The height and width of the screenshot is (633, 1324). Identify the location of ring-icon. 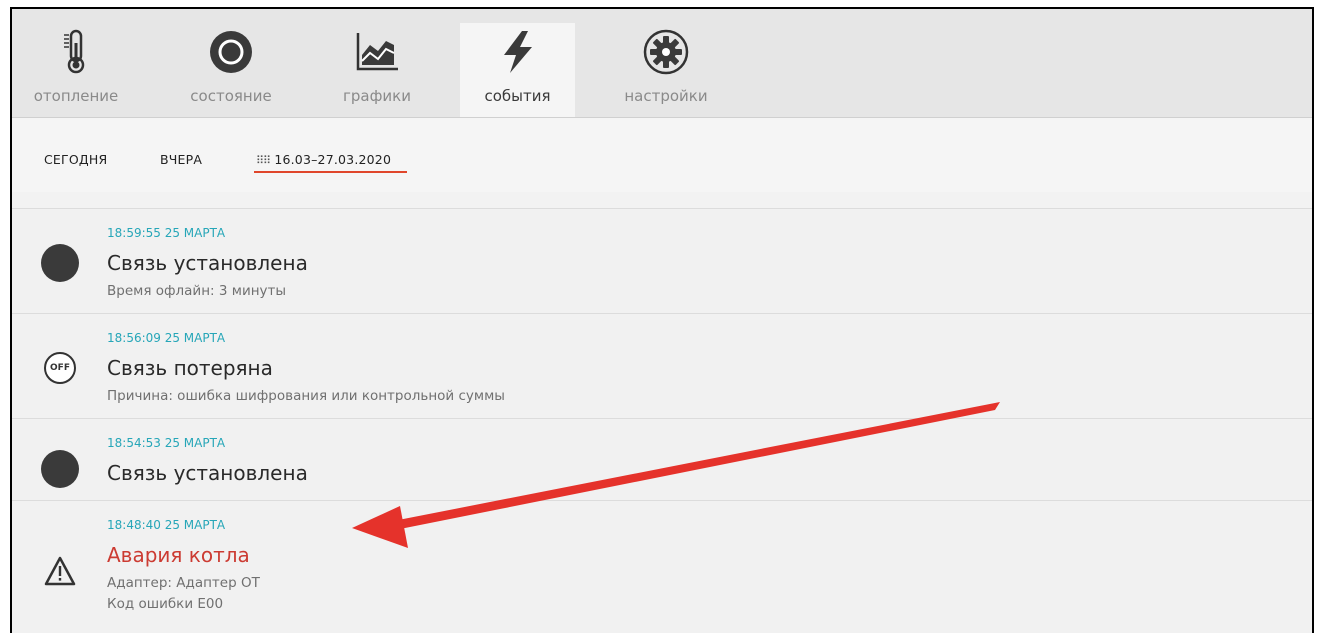
(231, 52).